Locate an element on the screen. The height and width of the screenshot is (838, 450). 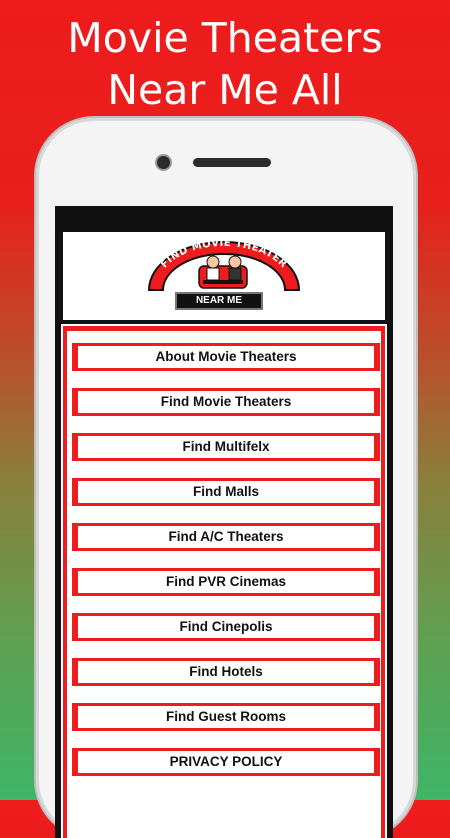
headline-line-1: Movie Theaters is located at coordinates (225, 38).